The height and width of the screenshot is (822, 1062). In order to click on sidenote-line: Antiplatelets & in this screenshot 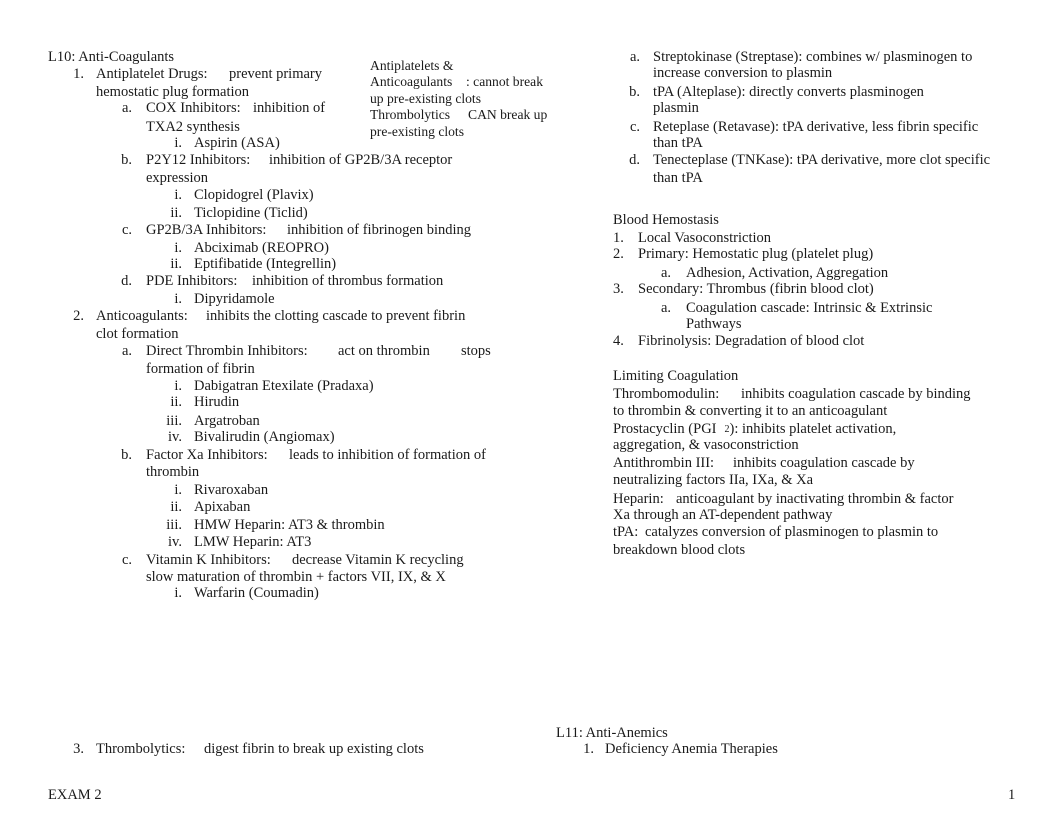, I will do `click(412, 65)`.